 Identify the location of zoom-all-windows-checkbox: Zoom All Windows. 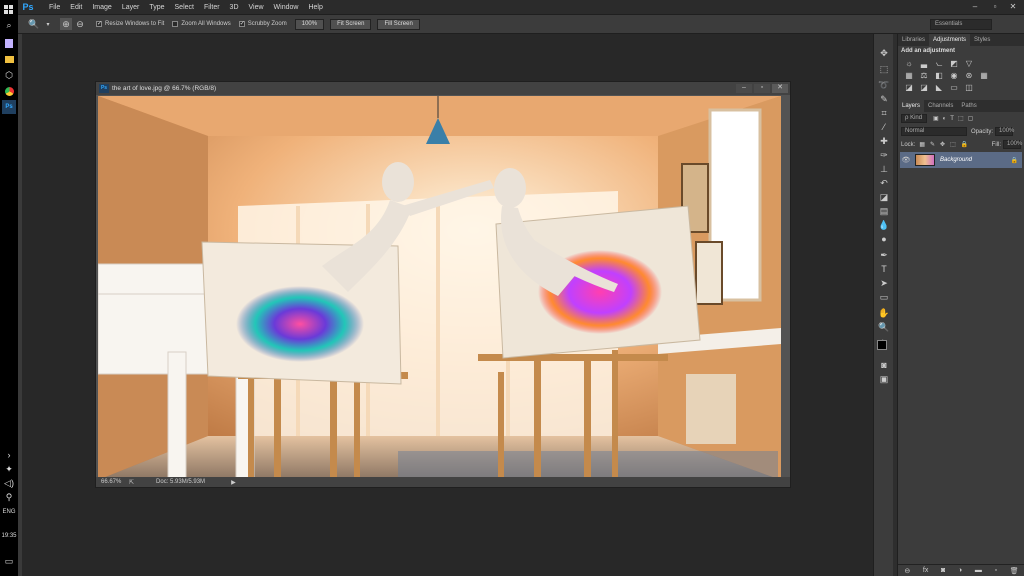
(201, 24).